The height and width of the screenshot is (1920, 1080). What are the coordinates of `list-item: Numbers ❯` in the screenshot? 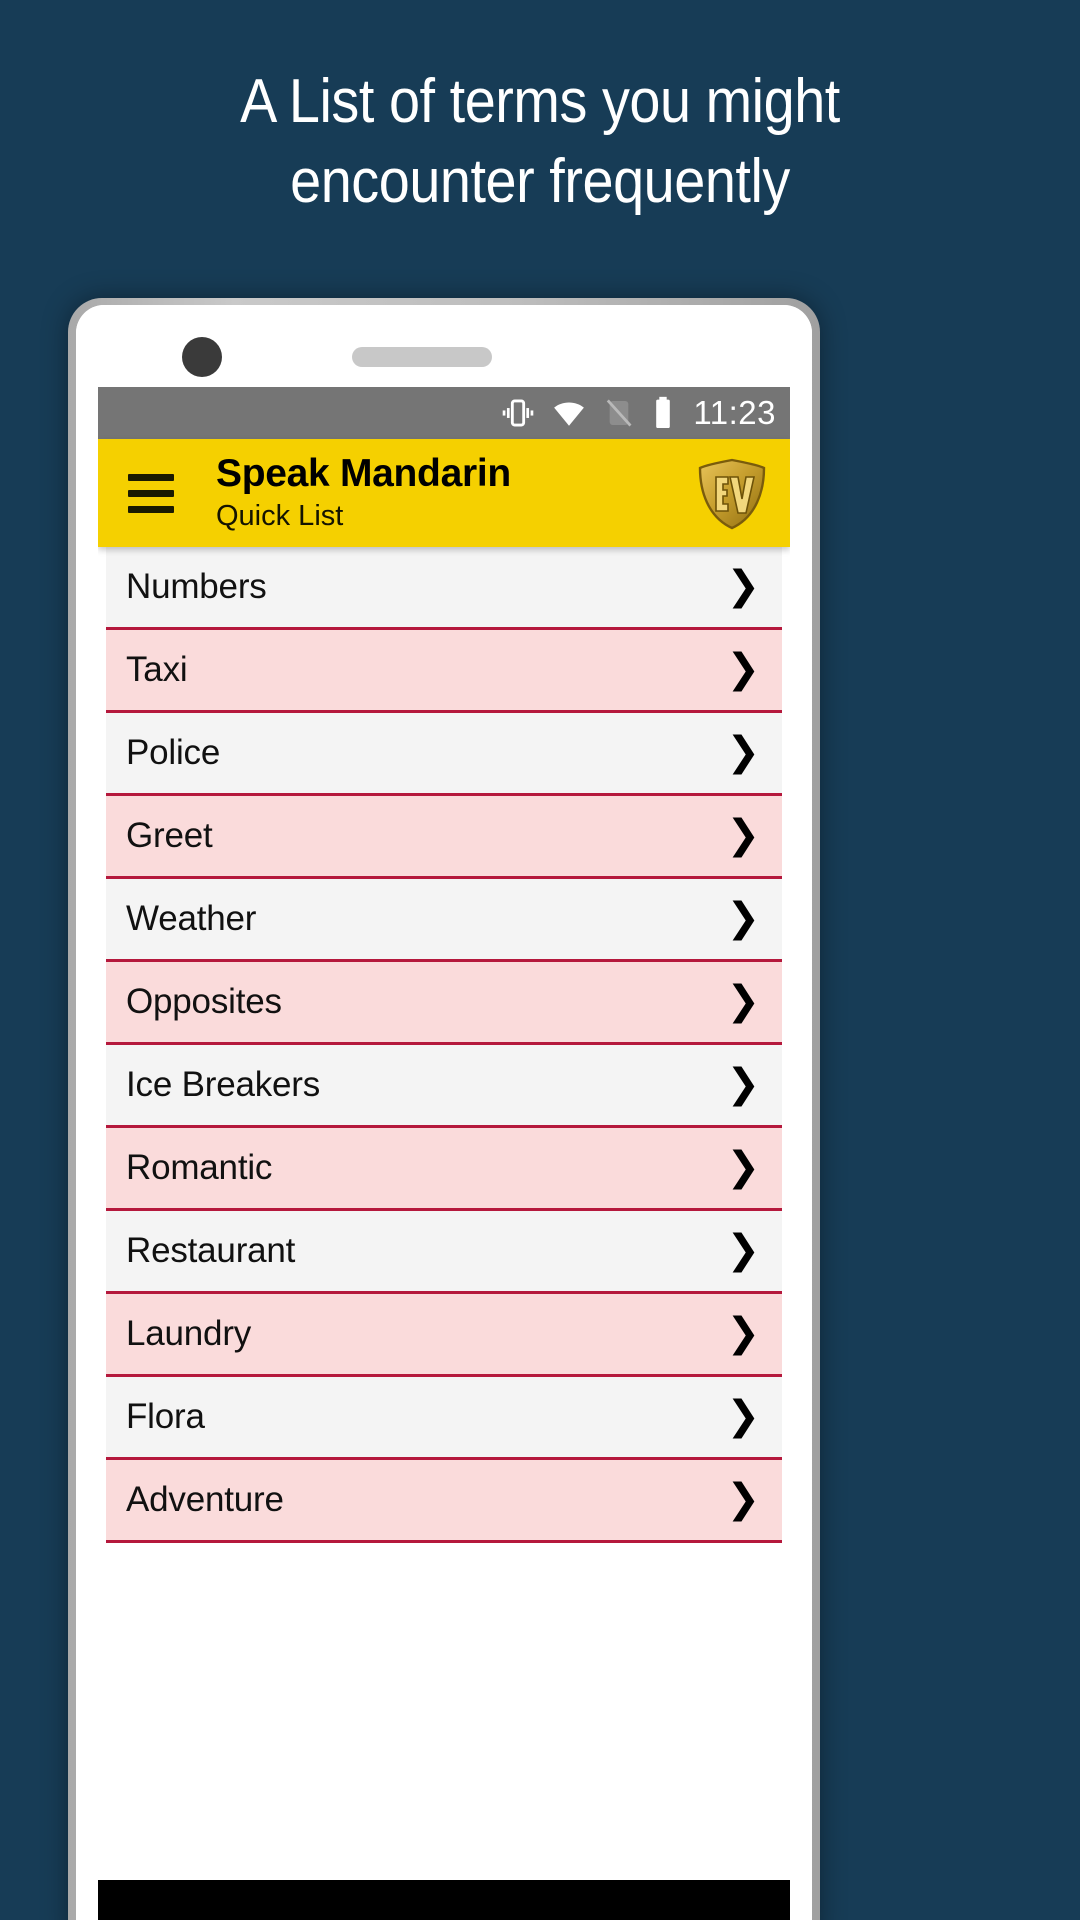 It's located at (444, 588).